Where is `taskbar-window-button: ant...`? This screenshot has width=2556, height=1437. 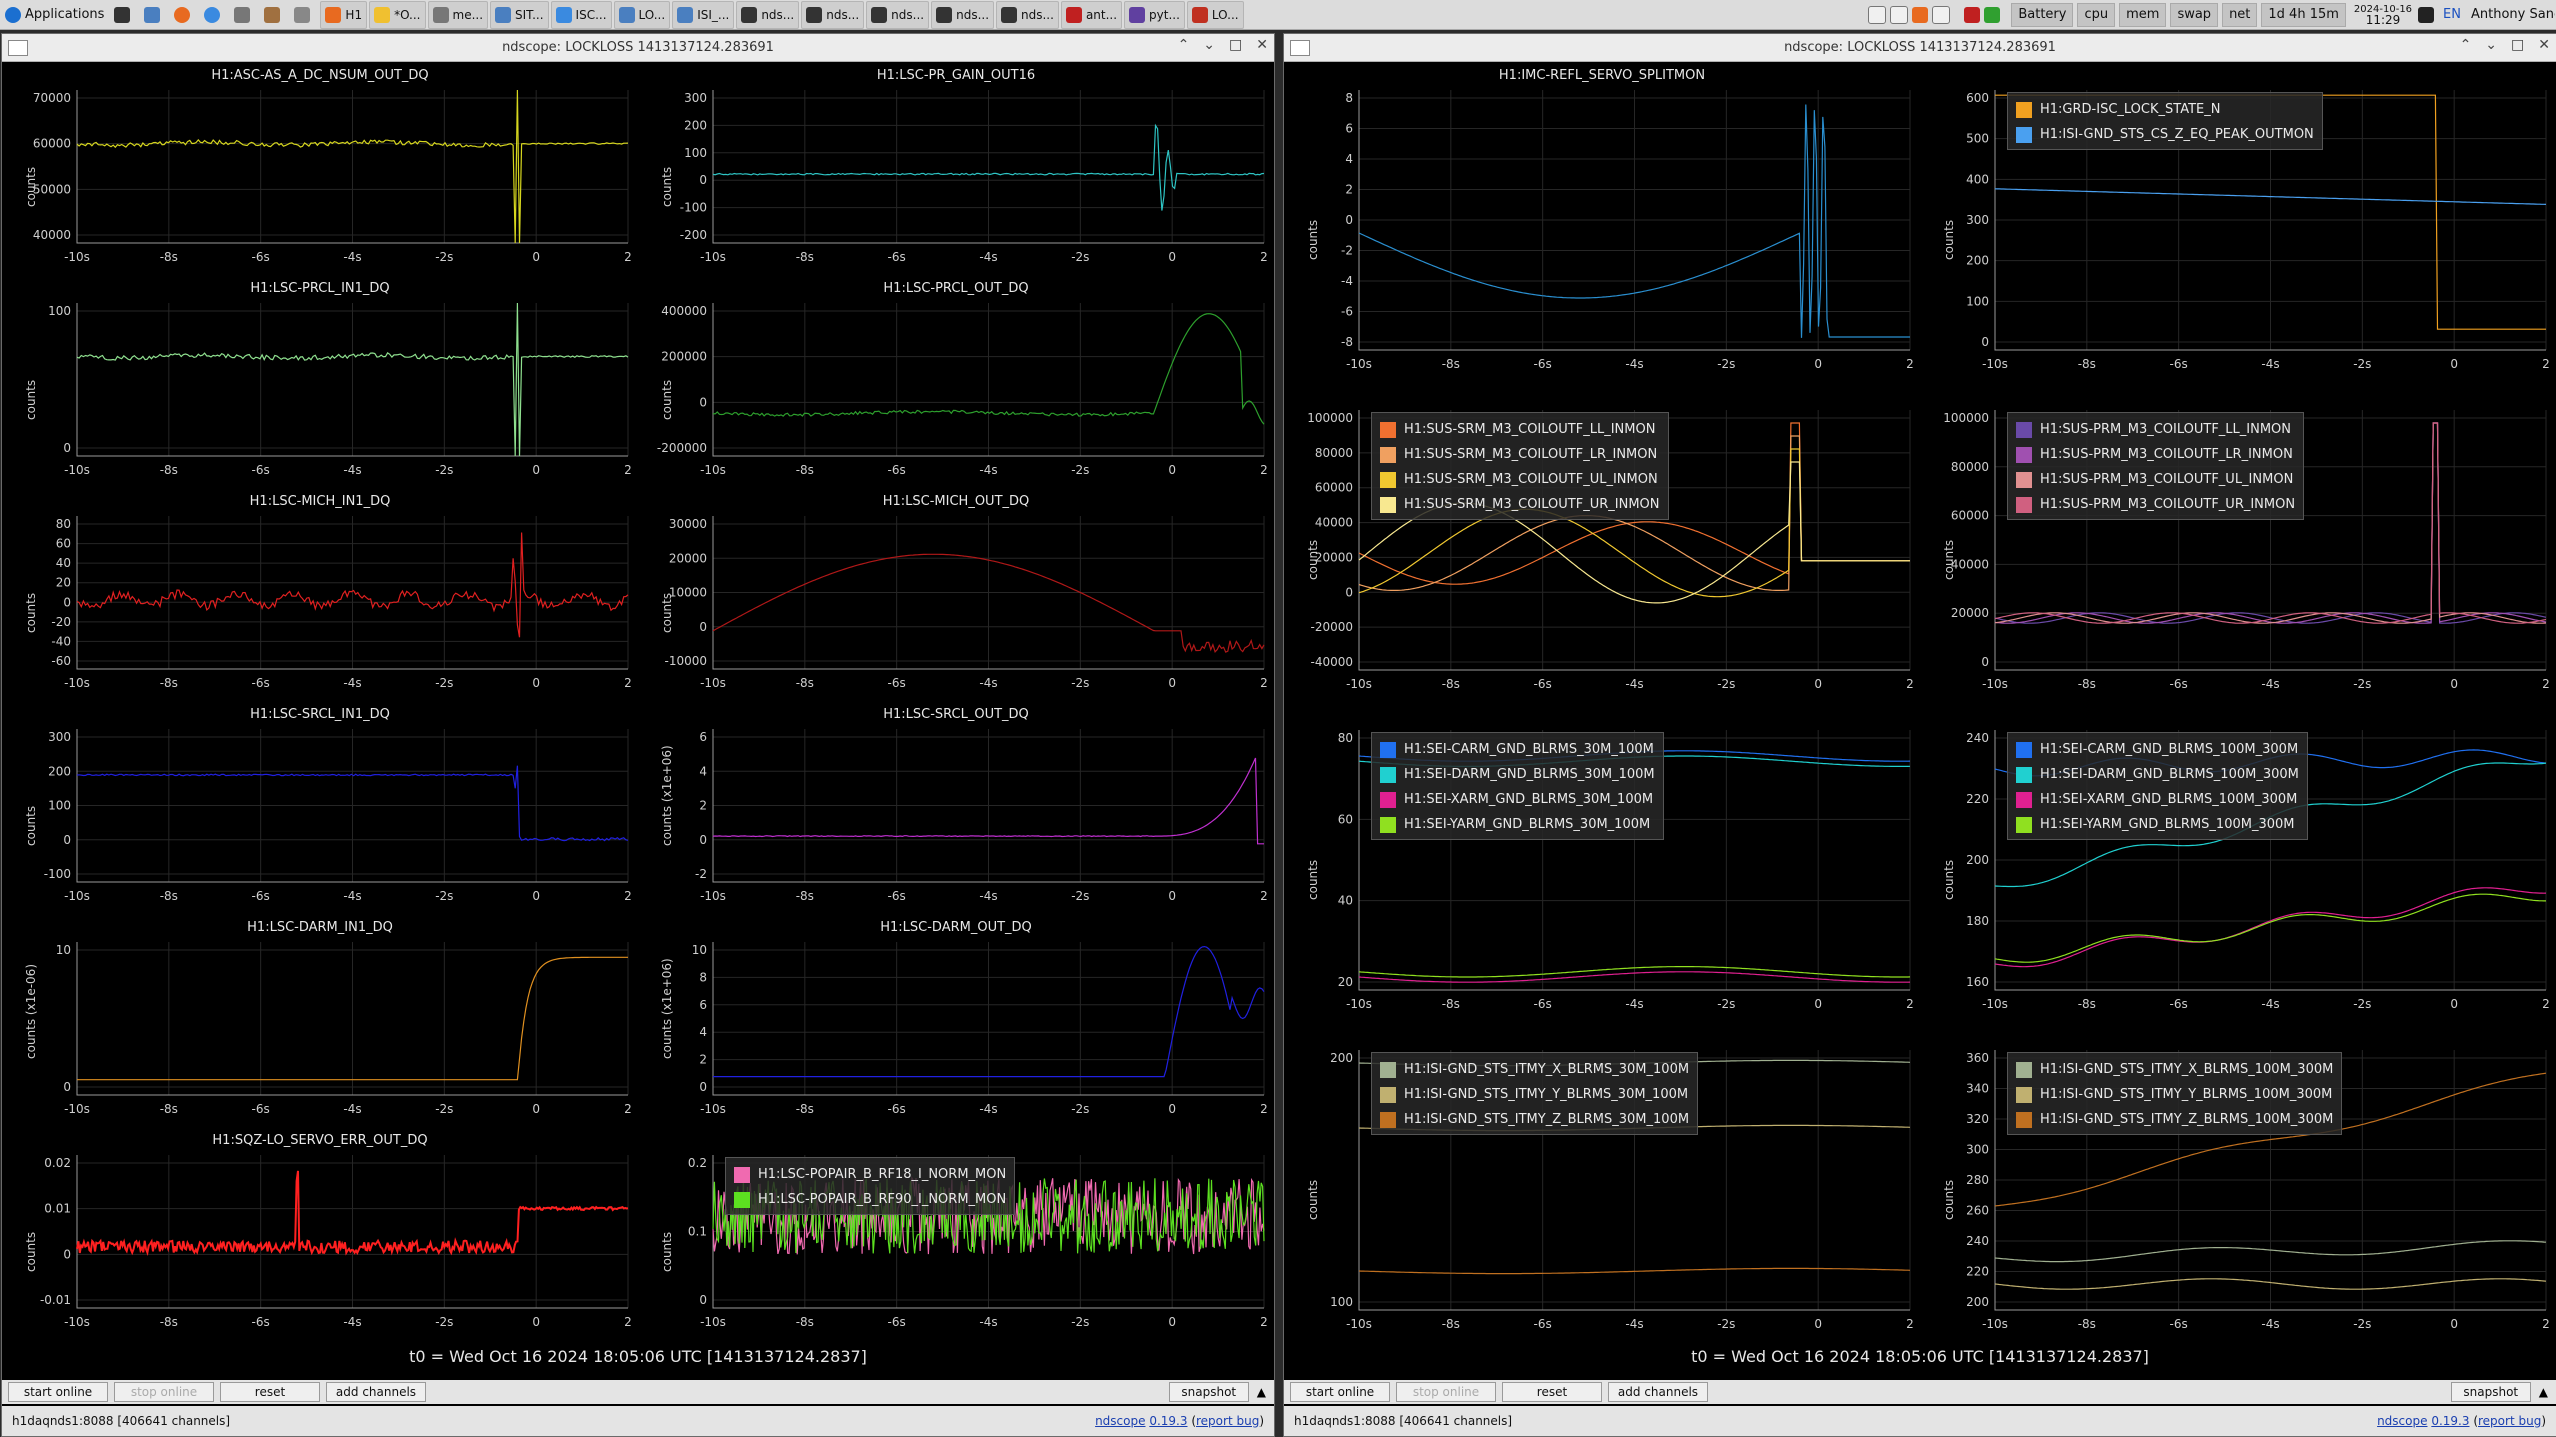
taskbar-window-button: ant... is located at coordinates (1091, 14).